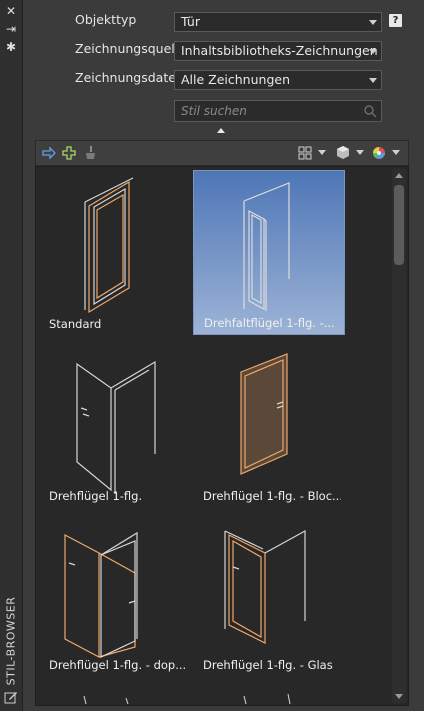  I want to click on search-placeholder: Stil suchen, so click(214, 111).